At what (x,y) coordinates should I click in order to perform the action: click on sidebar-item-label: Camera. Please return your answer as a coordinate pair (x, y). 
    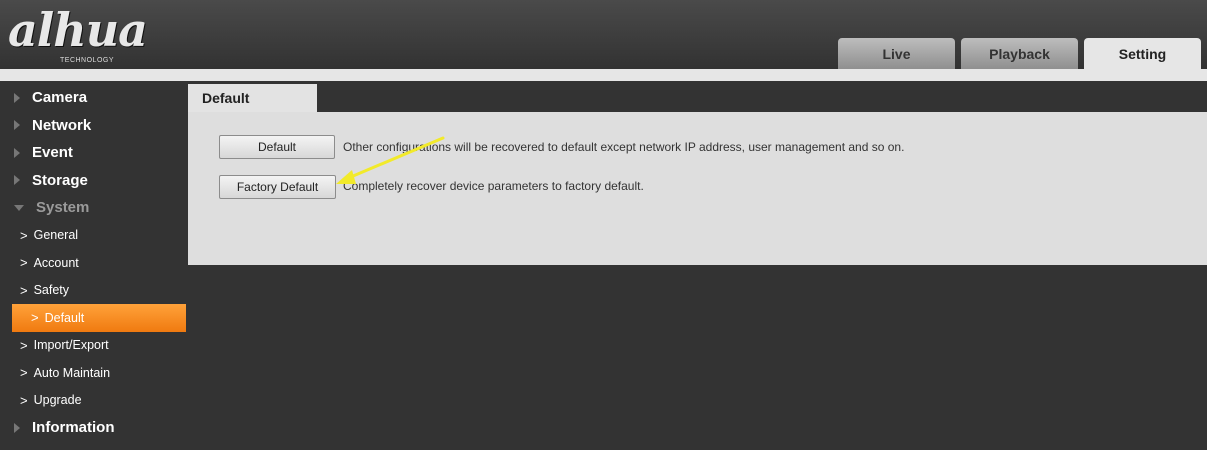
    Looking at the image, I should click on (60, 98).